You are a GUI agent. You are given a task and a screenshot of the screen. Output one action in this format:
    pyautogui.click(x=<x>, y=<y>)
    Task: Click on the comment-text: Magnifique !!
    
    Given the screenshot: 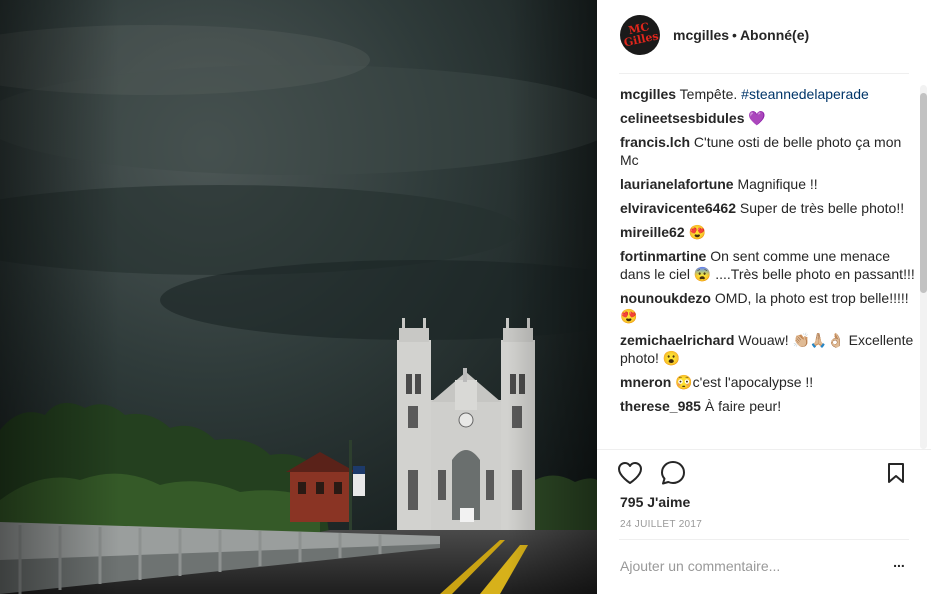 What is the action you would take?
    pyautogui.click(x=777, y=184)
    